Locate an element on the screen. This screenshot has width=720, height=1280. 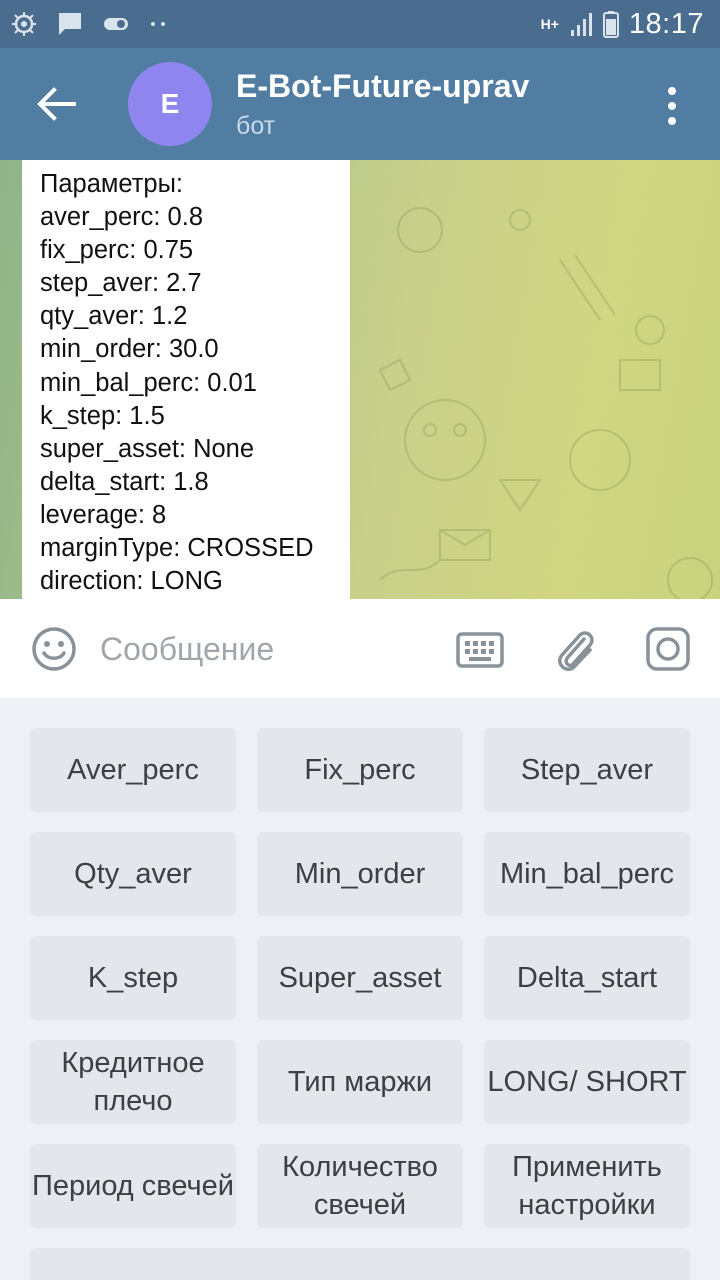
clock: 18:17 is located at coordinates (666, 23).